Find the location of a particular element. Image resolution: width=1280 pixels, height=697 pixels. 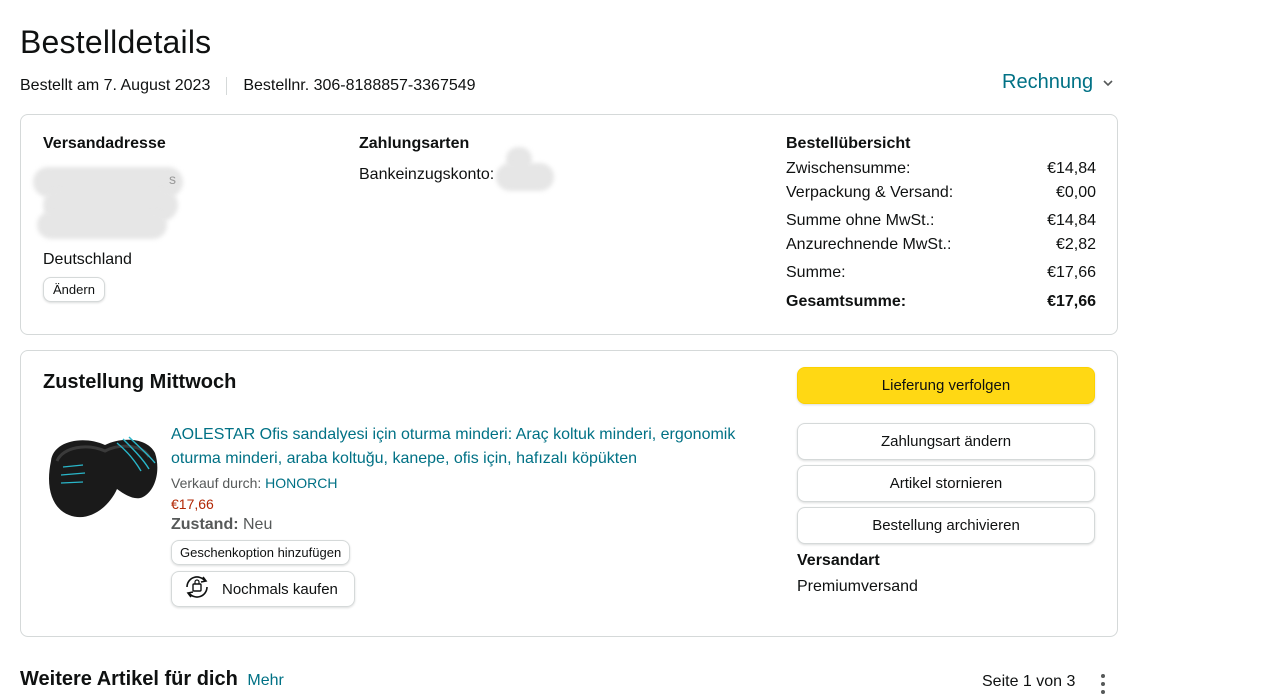

subtotal-row: Zwischensumme: €14,84 is located at coordinates (941, 169).